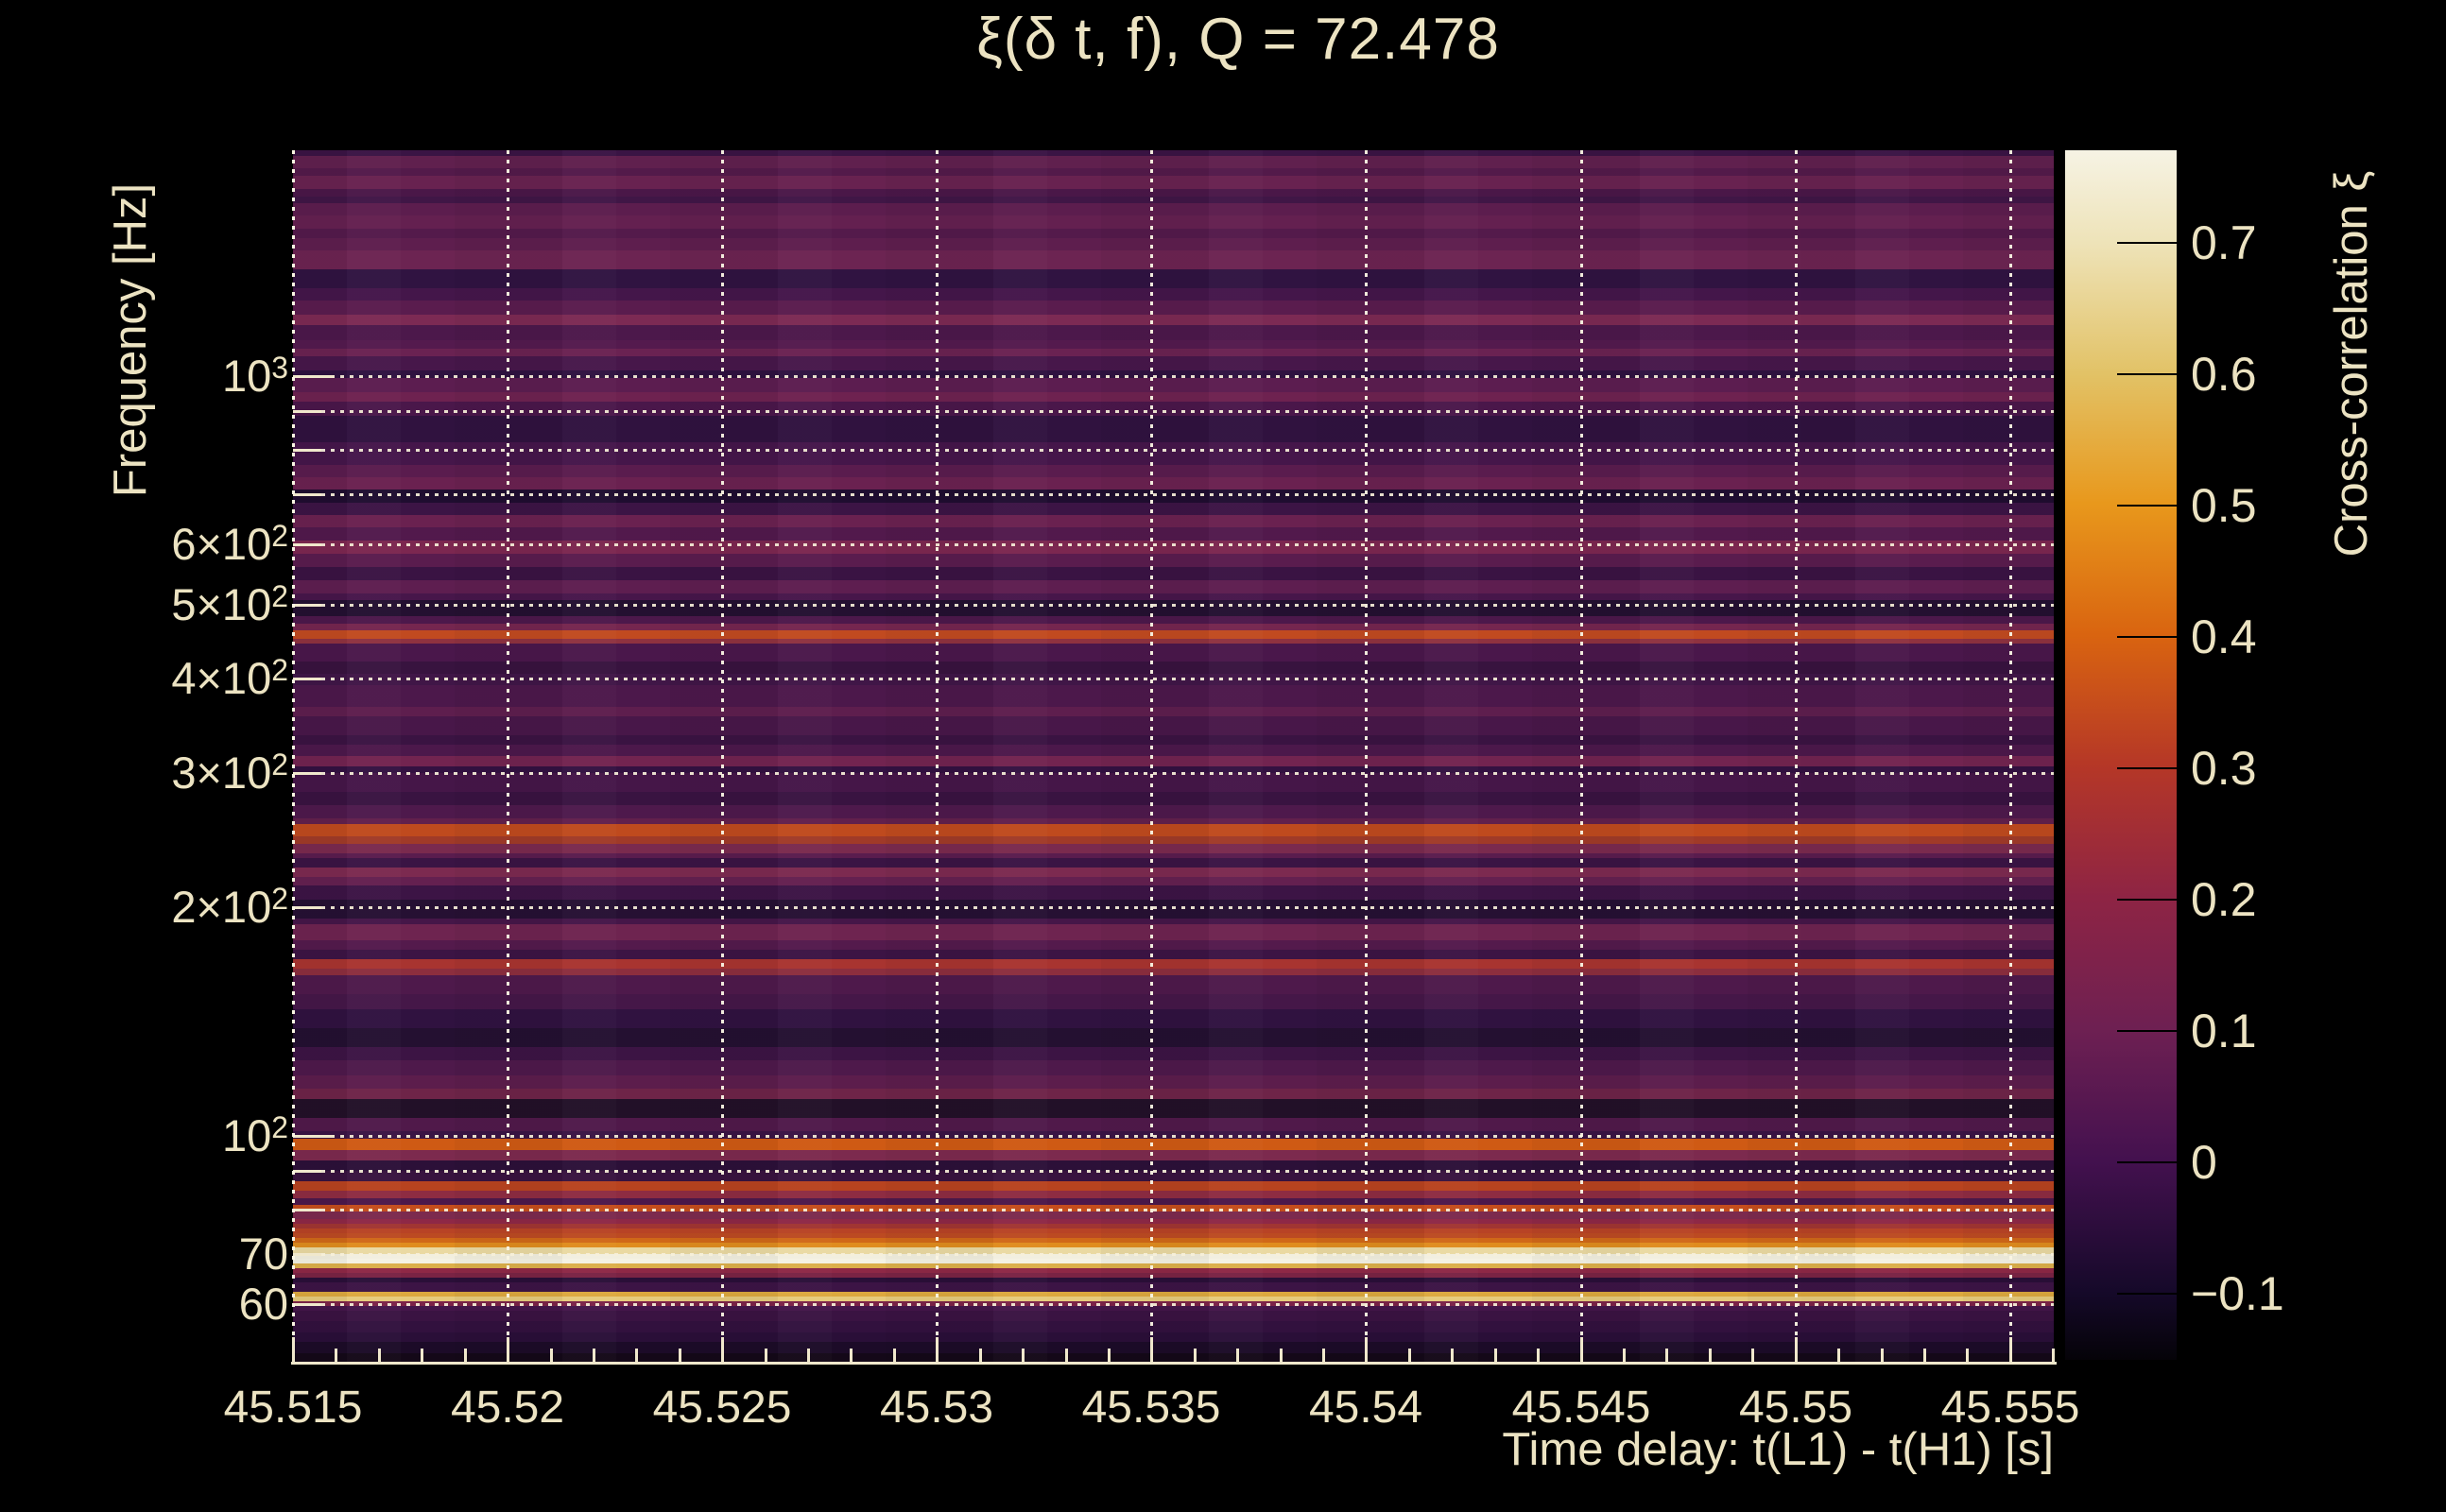 Image resolution: width=2446 pixels, height=1512 pixels. I want to click on colorbar-title: Cross-correlation ξ, so click(2351, 364).